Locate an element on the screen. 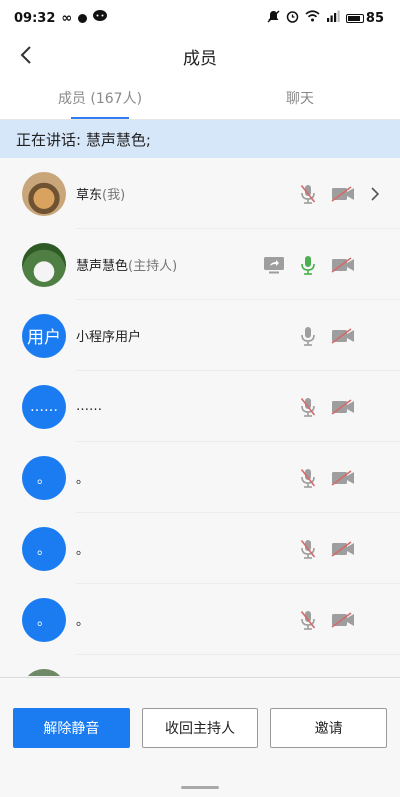 This screenshot has height=797, width=400. speaking-banner: 正在讲话: 慧声慧色; is located at coordinates (200, 139).